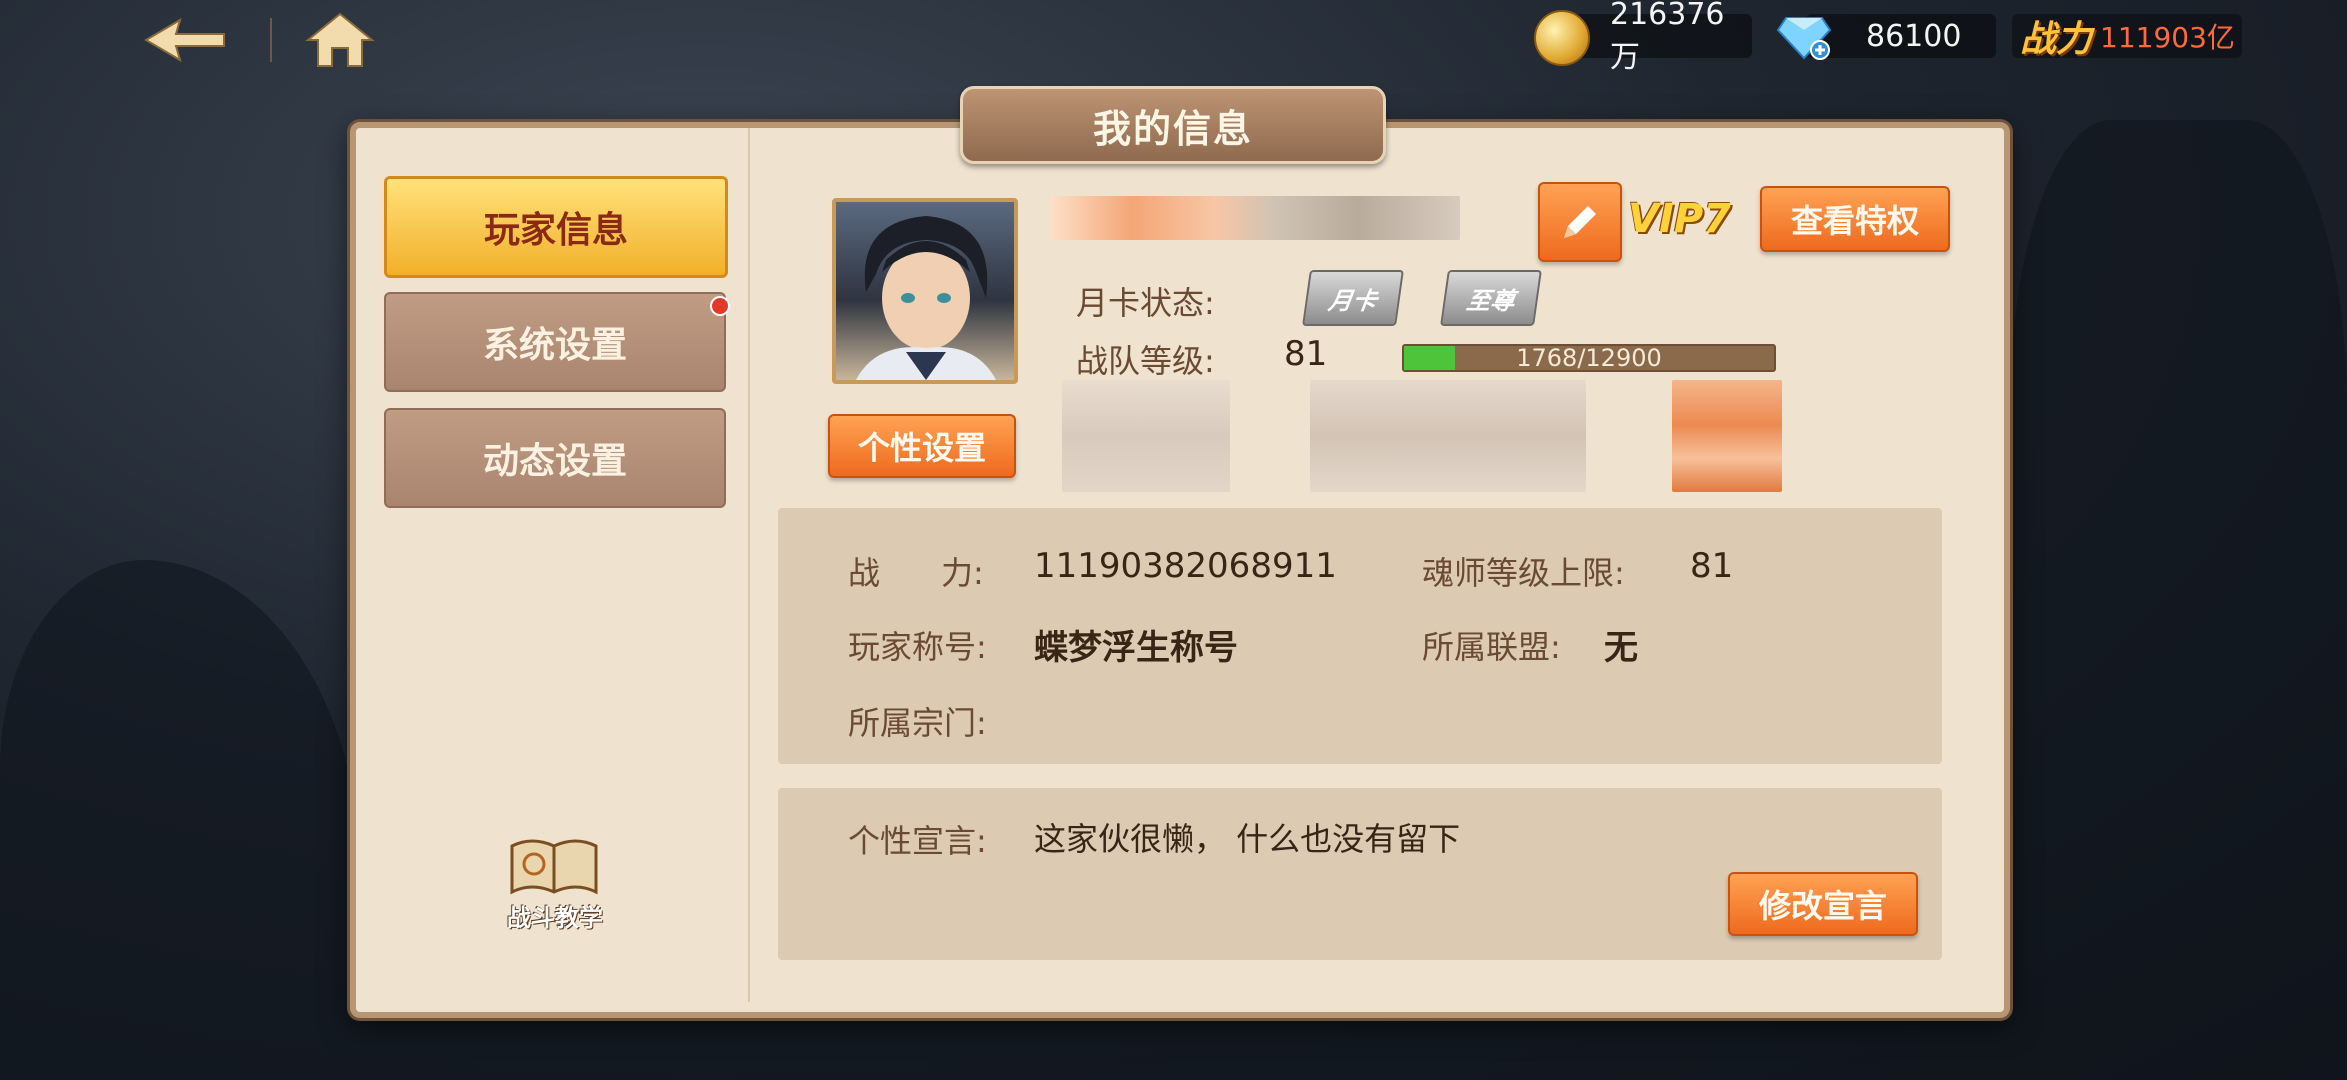 Image resolution: width=2347 pixels, height=1080 pixels. I want to click on team-level-value: 81, so click(1306, 354).